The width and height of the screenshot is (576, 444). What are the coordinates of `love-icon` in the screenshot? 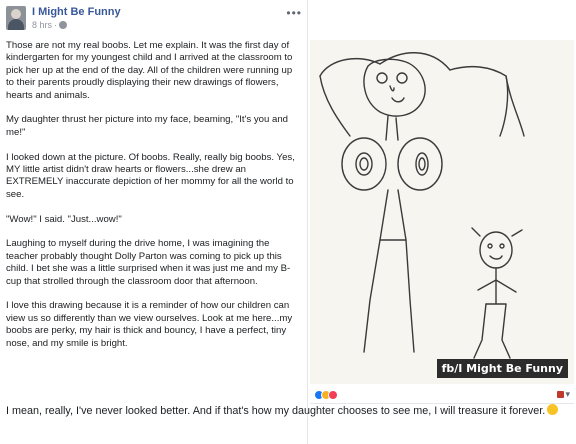 It's located at (333, 395).